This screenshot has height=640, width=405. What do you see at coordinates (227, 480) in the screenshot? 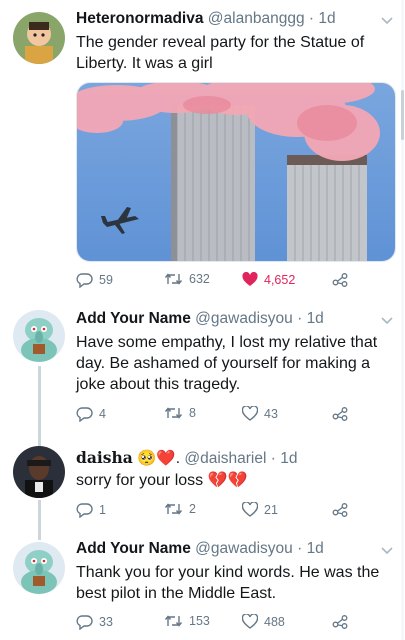
I see `text-emoji: 💔💔` at bounding box center [227, 480].